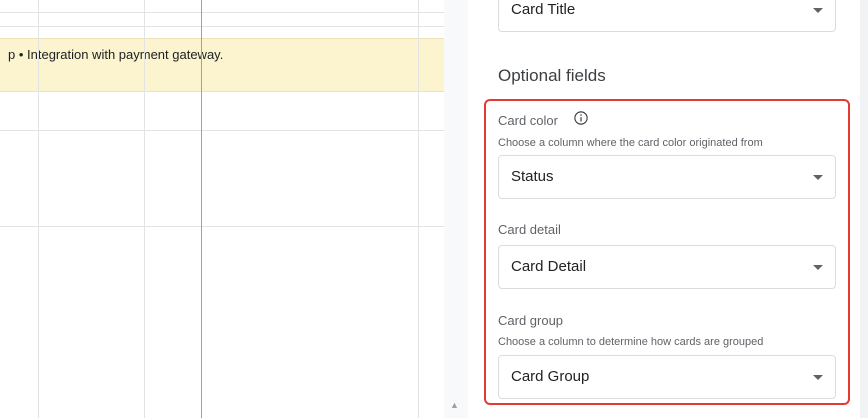 The width and height of the screenshot is (868, 418). What do you see at coordinates (543, 9) in the screenshot?
I see `card-title-select-value: Card Title` at bounding box center [543, 9].